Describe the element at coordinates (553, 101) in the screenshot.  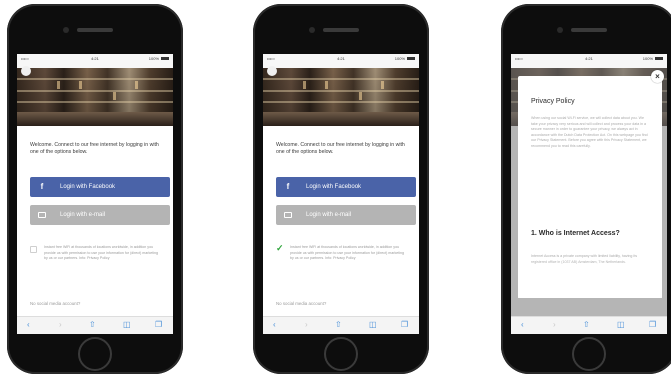
I see `privacy-title: Privacy Policy` at that location.